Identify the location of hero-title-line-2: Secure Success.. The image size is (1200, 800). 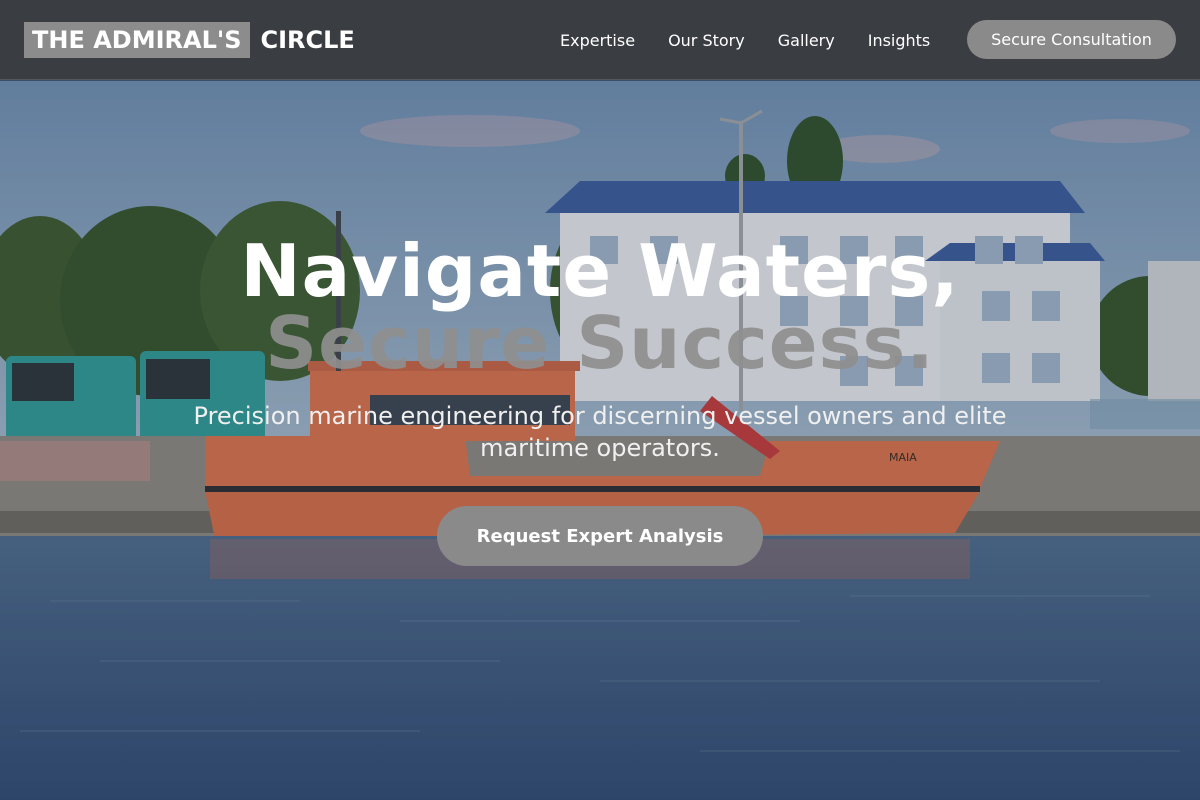
(600, 343).